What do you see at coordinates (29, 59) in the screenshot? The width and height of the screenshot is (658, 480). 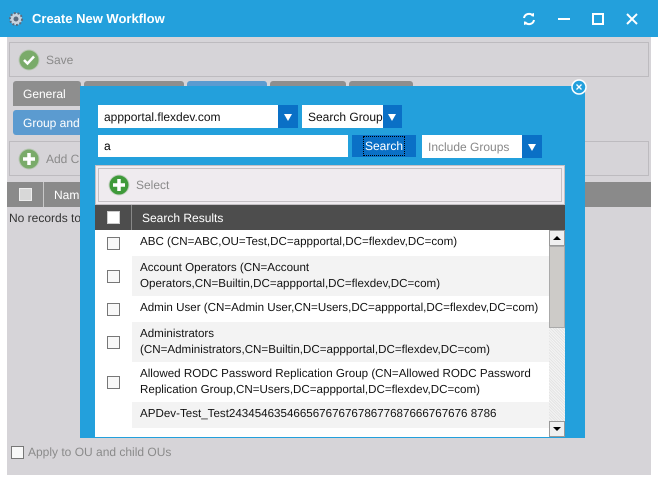 I see `checkmark-icon` at bounding box center [29, 59].